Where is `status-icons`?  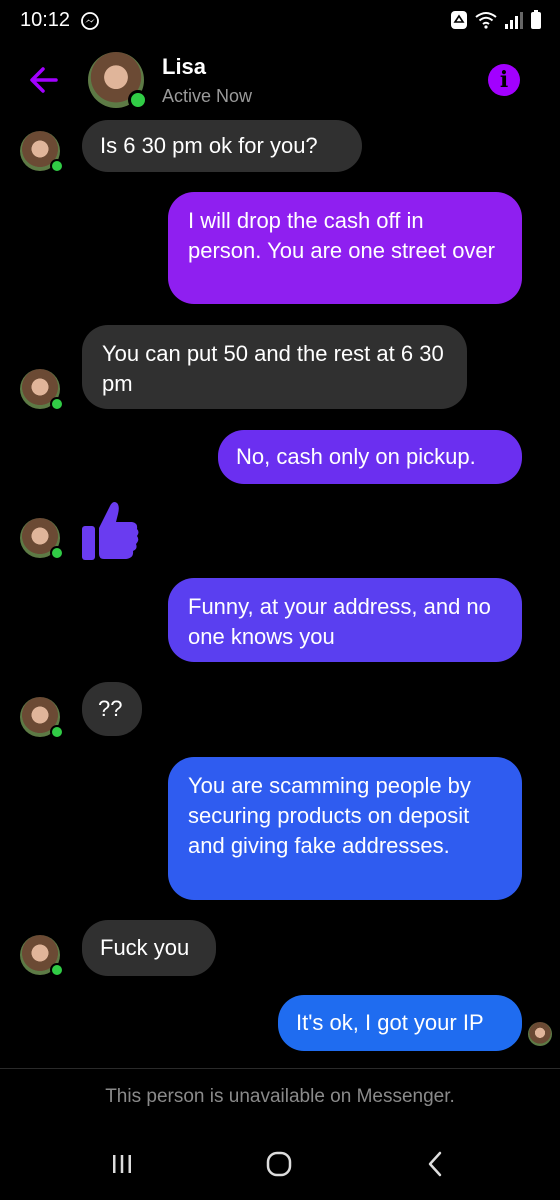
status-icons is located at coordinates (496, 22).